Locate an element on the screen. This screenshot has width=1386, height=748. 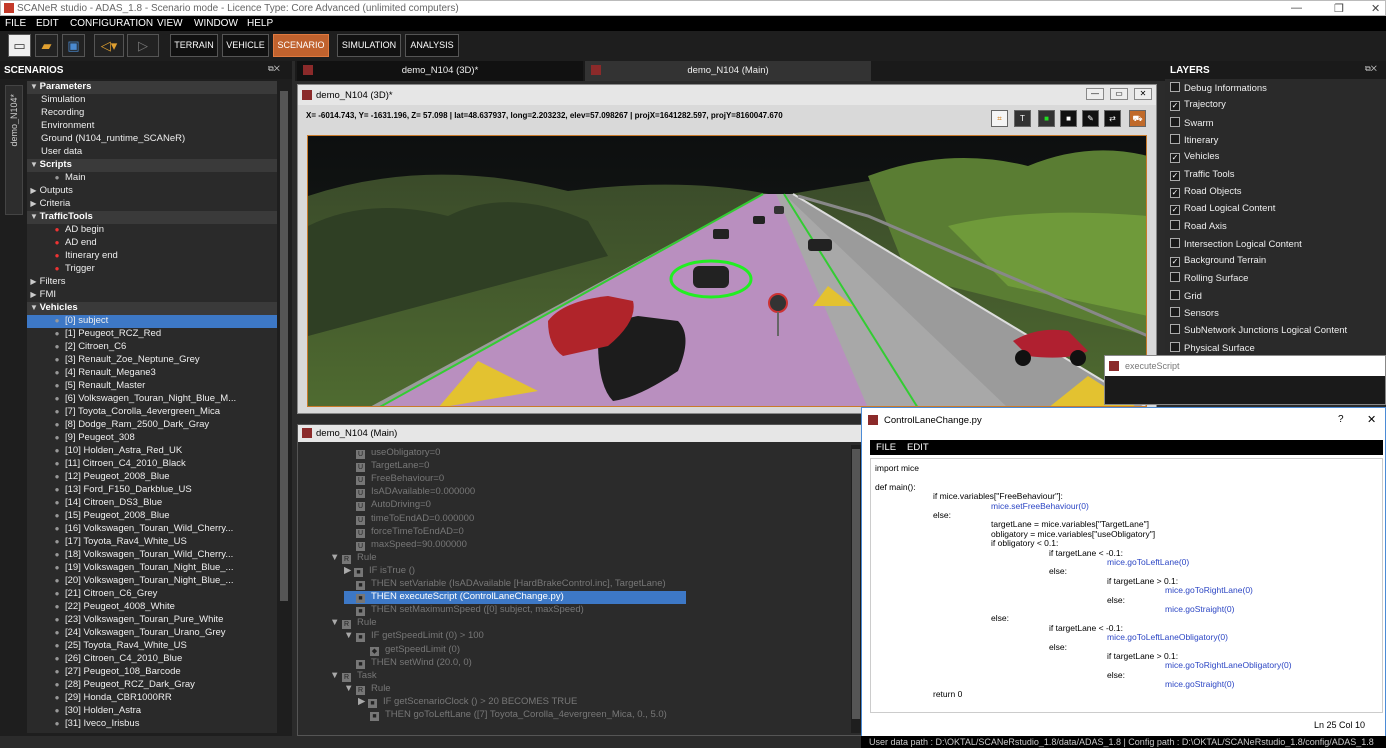
help-icon: ? is located at coordinates (1341, 419).